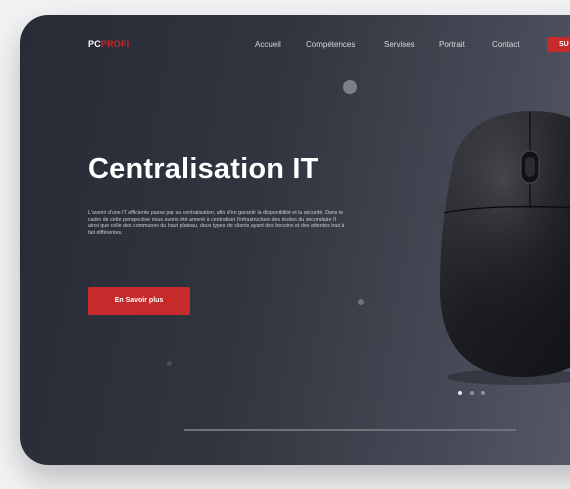  I want to click on nav-item-contact: Contact, so click(506, 44).